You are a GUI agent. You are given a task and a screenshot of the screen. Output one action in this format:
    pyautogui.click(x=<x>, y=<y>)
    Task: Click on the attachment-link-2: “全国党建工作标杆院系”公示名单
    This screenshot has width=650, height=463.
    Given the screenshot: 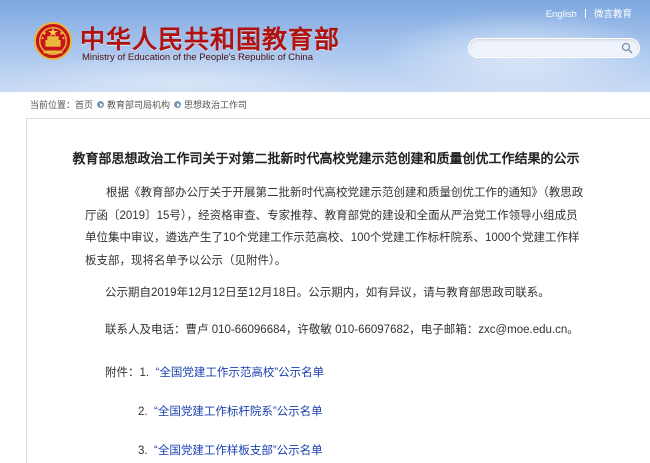 What is the action you would take?
    pyautogui.click(x=238, y=412)
    